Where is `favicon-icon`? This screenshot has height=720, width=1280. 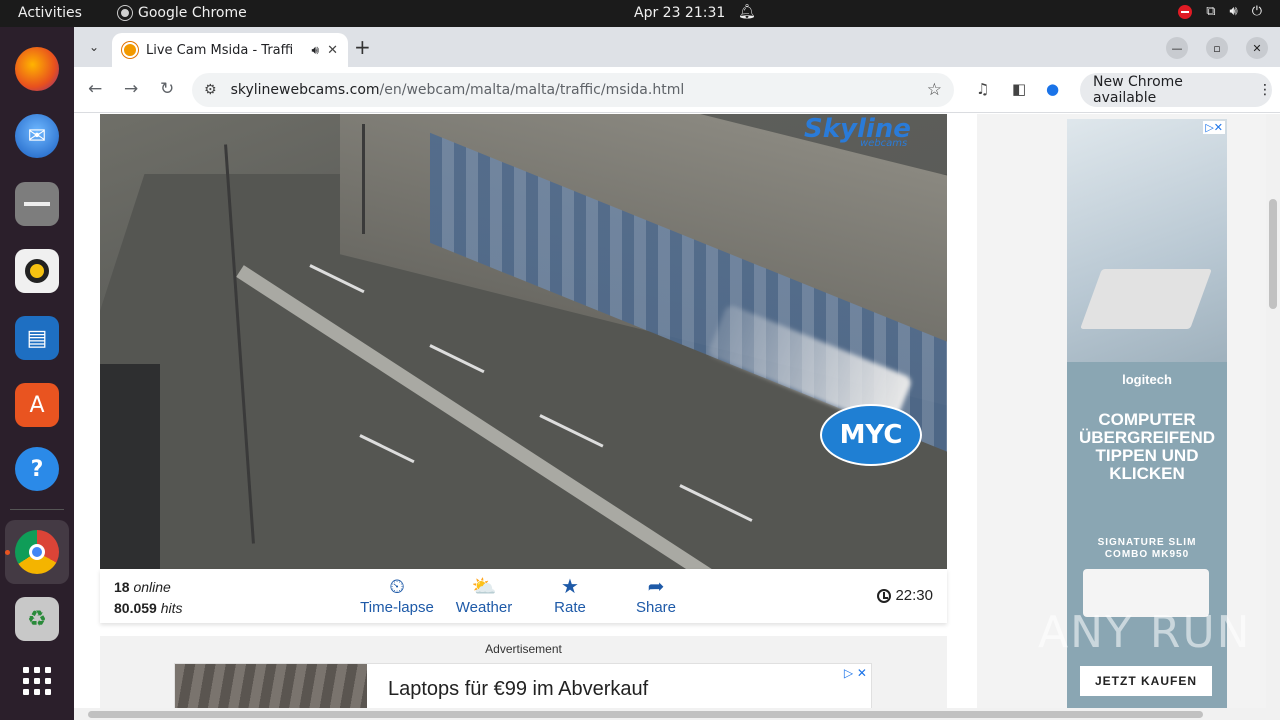 favicon-icon is located at coordinates (130, 50).